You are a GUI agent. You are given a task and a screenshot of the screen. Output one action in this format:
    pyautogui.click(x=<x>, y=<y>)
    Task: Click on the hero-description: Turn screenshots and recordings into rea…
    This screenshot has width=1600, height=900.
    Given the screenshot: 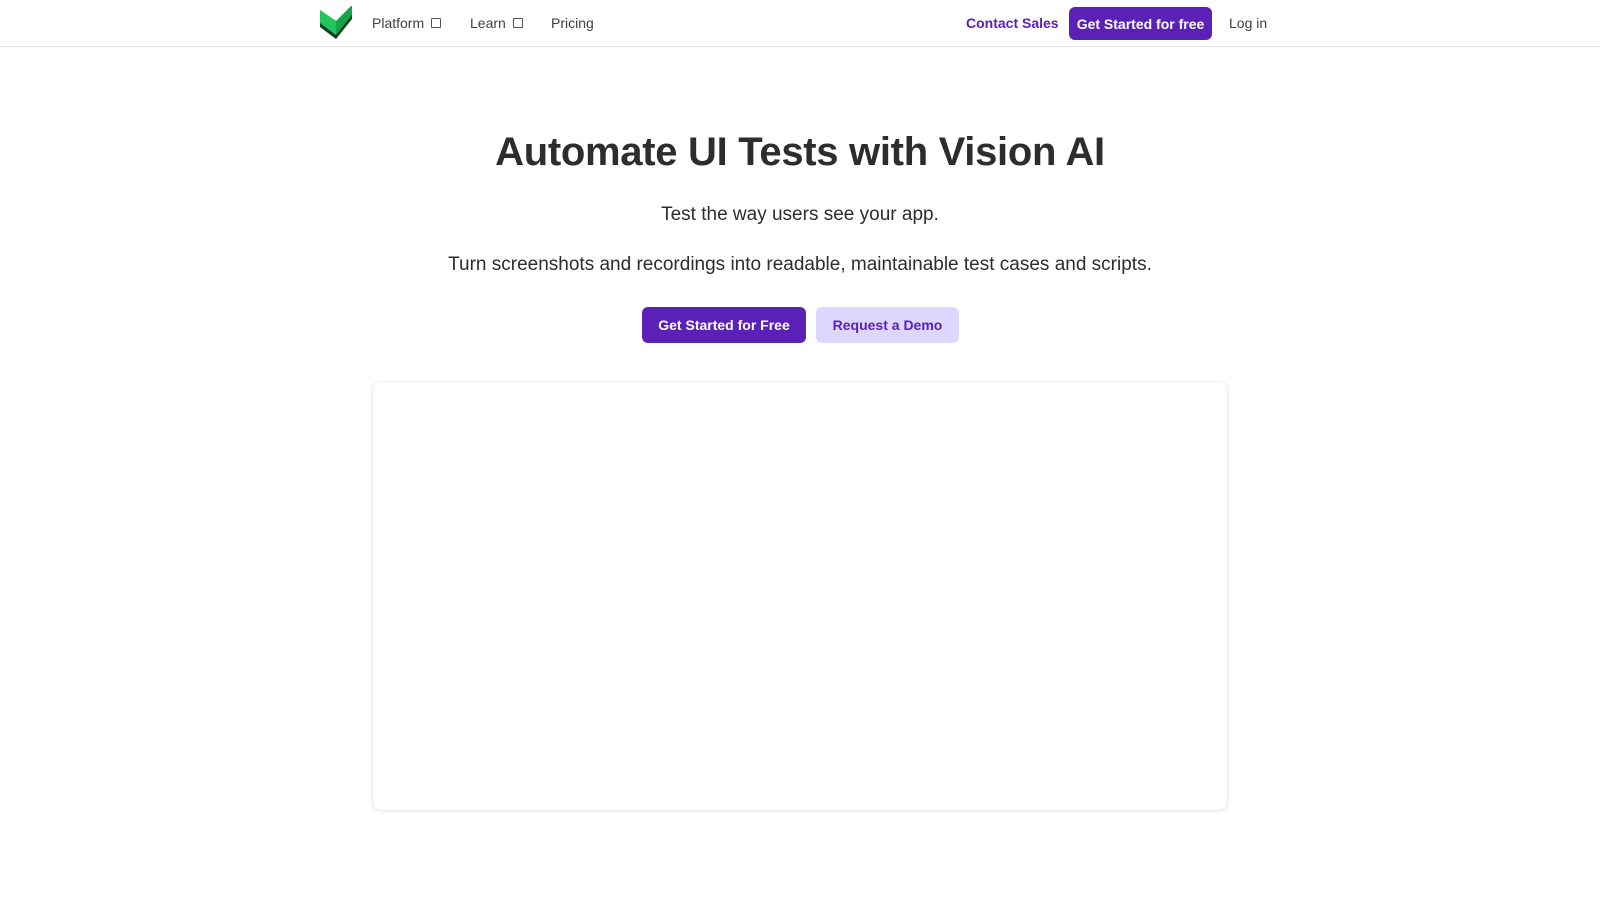 What is the action you would take?
    pyautogui.click(x=800, y=264)
    